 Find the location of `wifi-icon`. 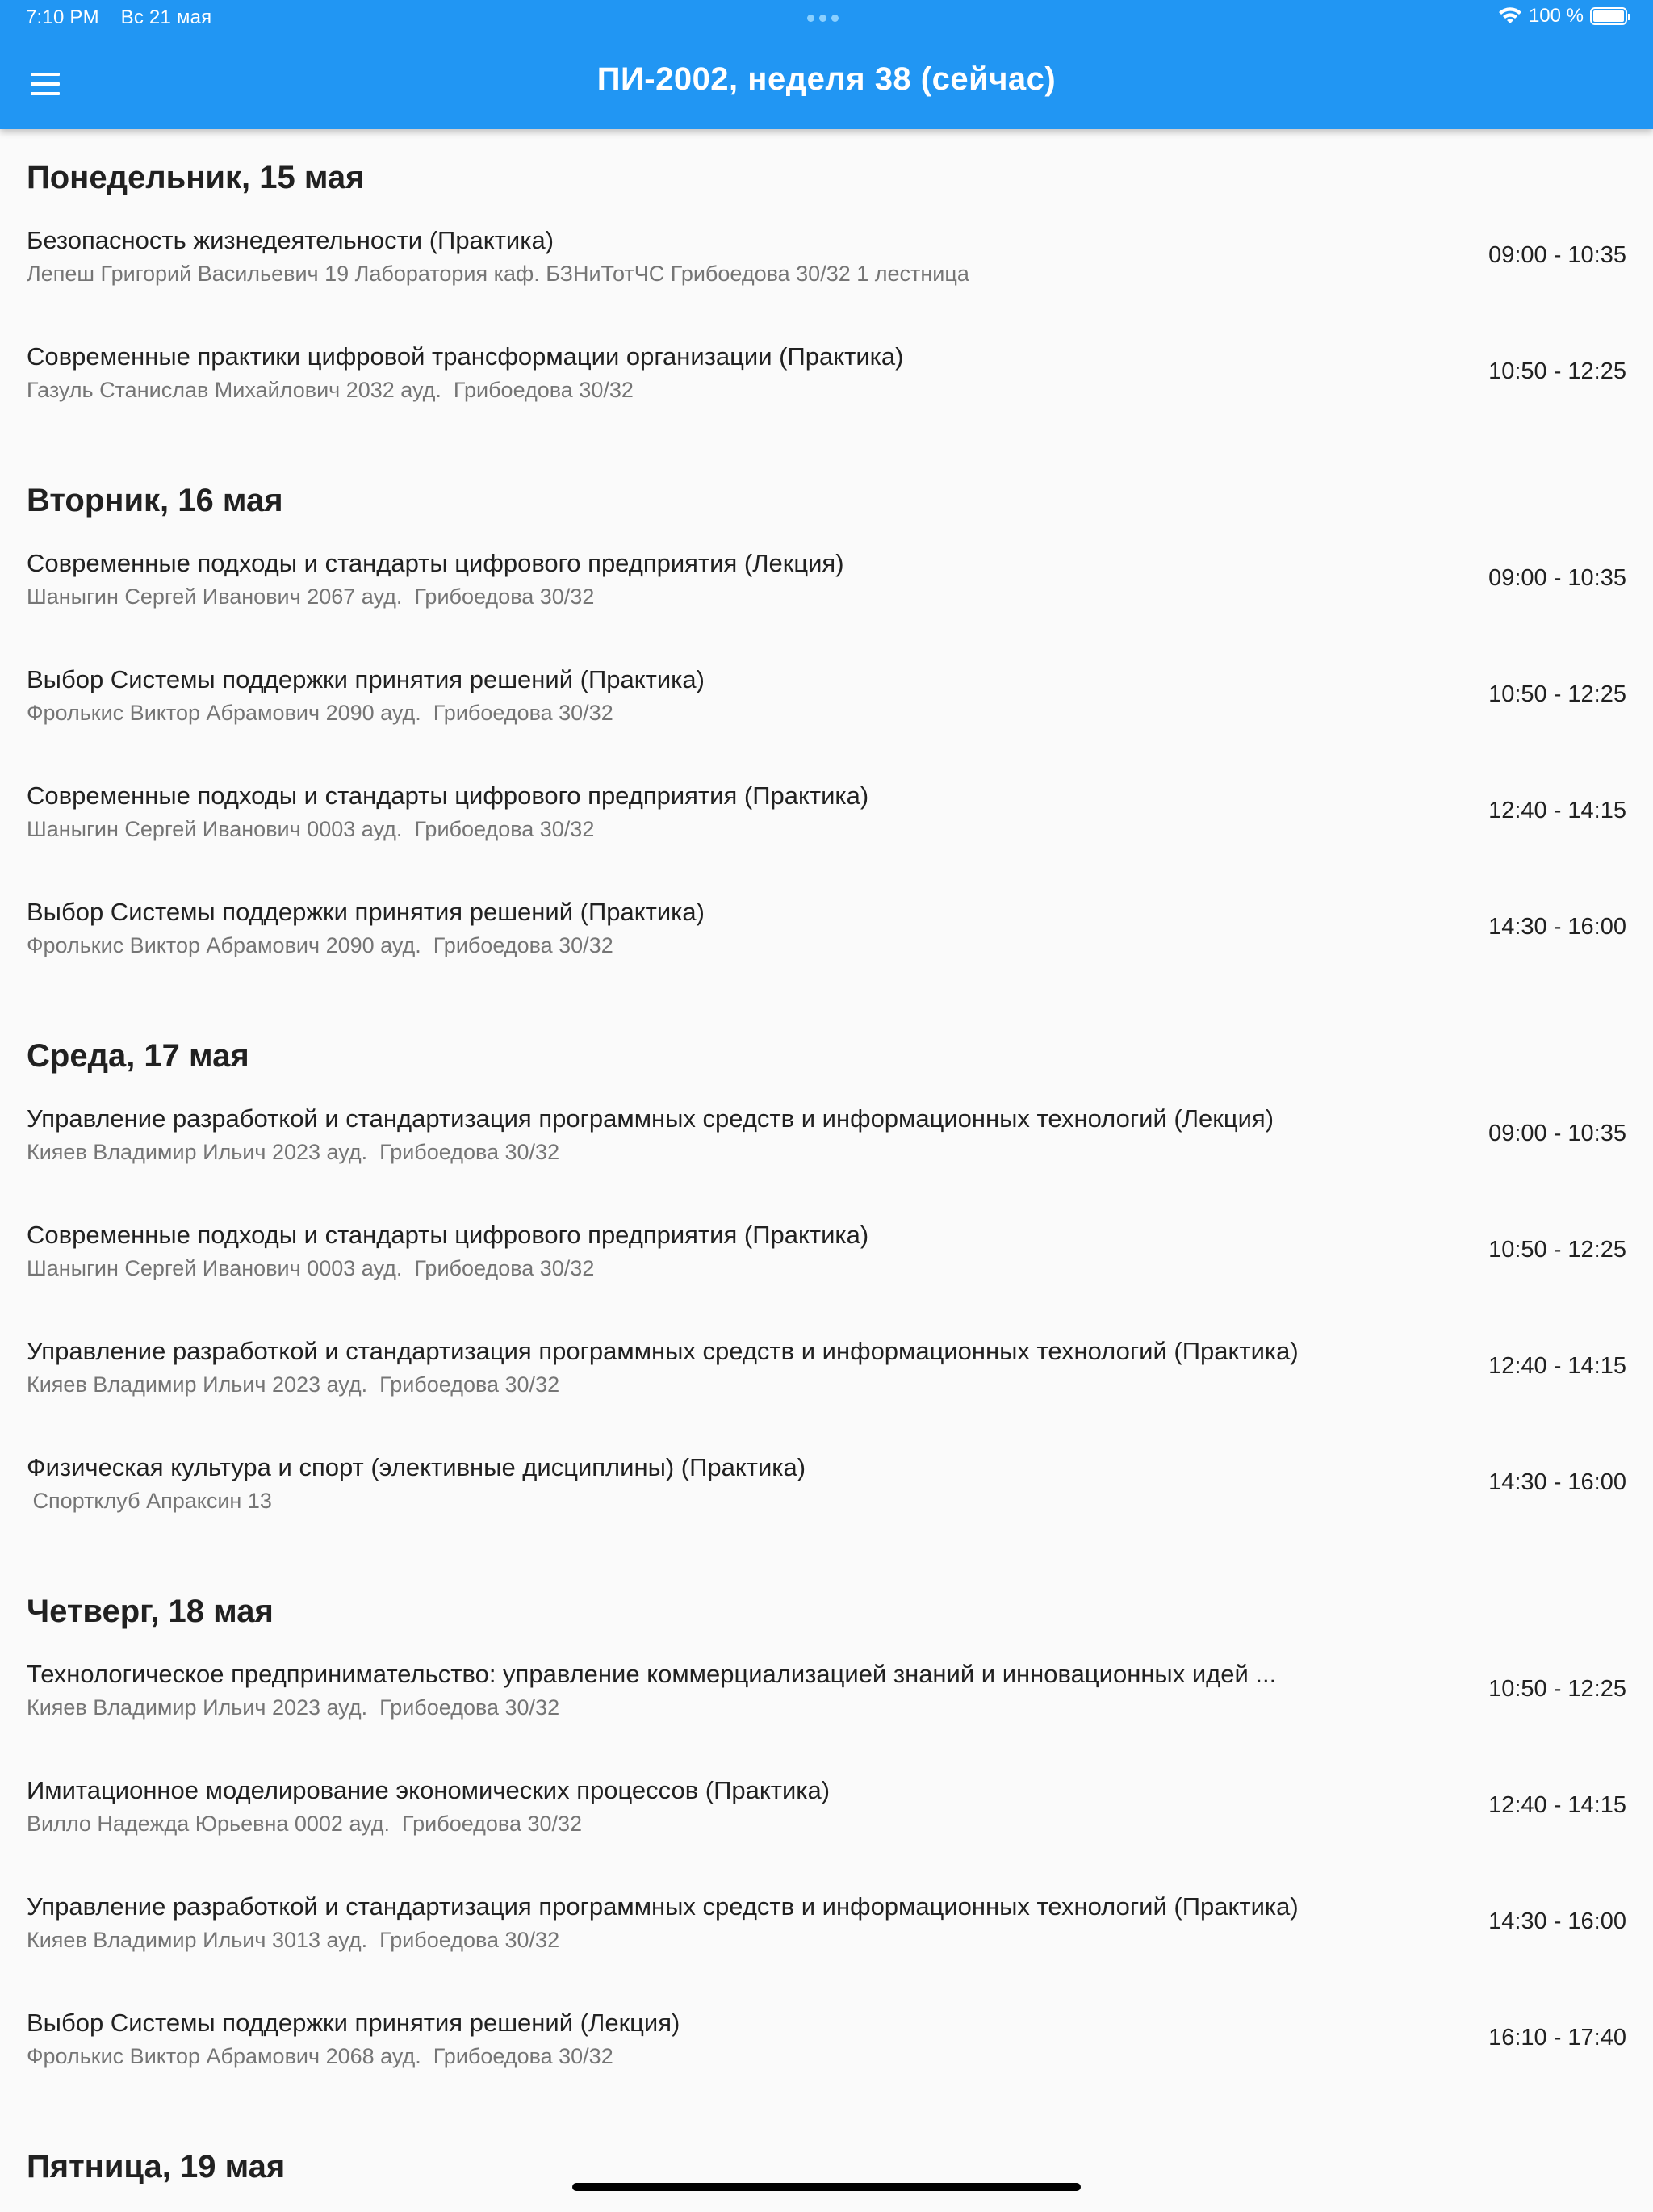

wifi-icon is located at coordinates (1510, 15).